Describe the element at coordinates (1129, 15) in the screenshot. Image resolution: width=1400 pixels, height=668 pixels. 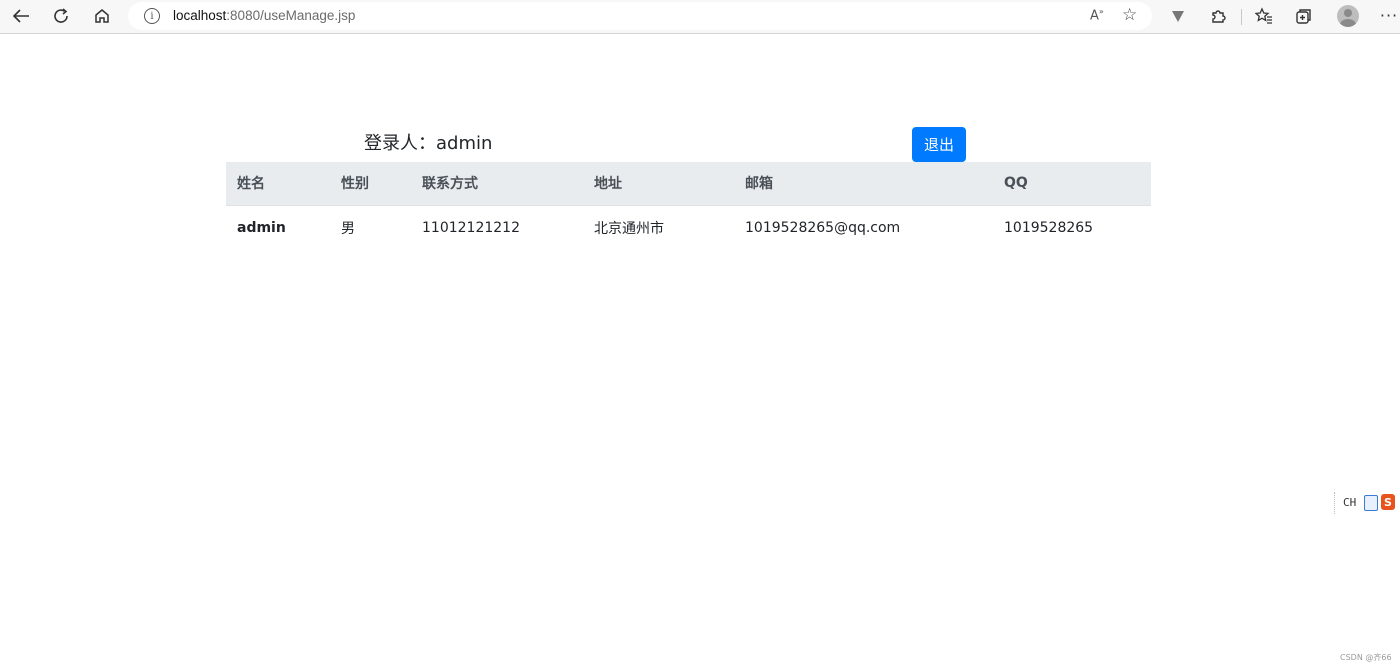
I see `add-favorite-icon: ☆` at that location.